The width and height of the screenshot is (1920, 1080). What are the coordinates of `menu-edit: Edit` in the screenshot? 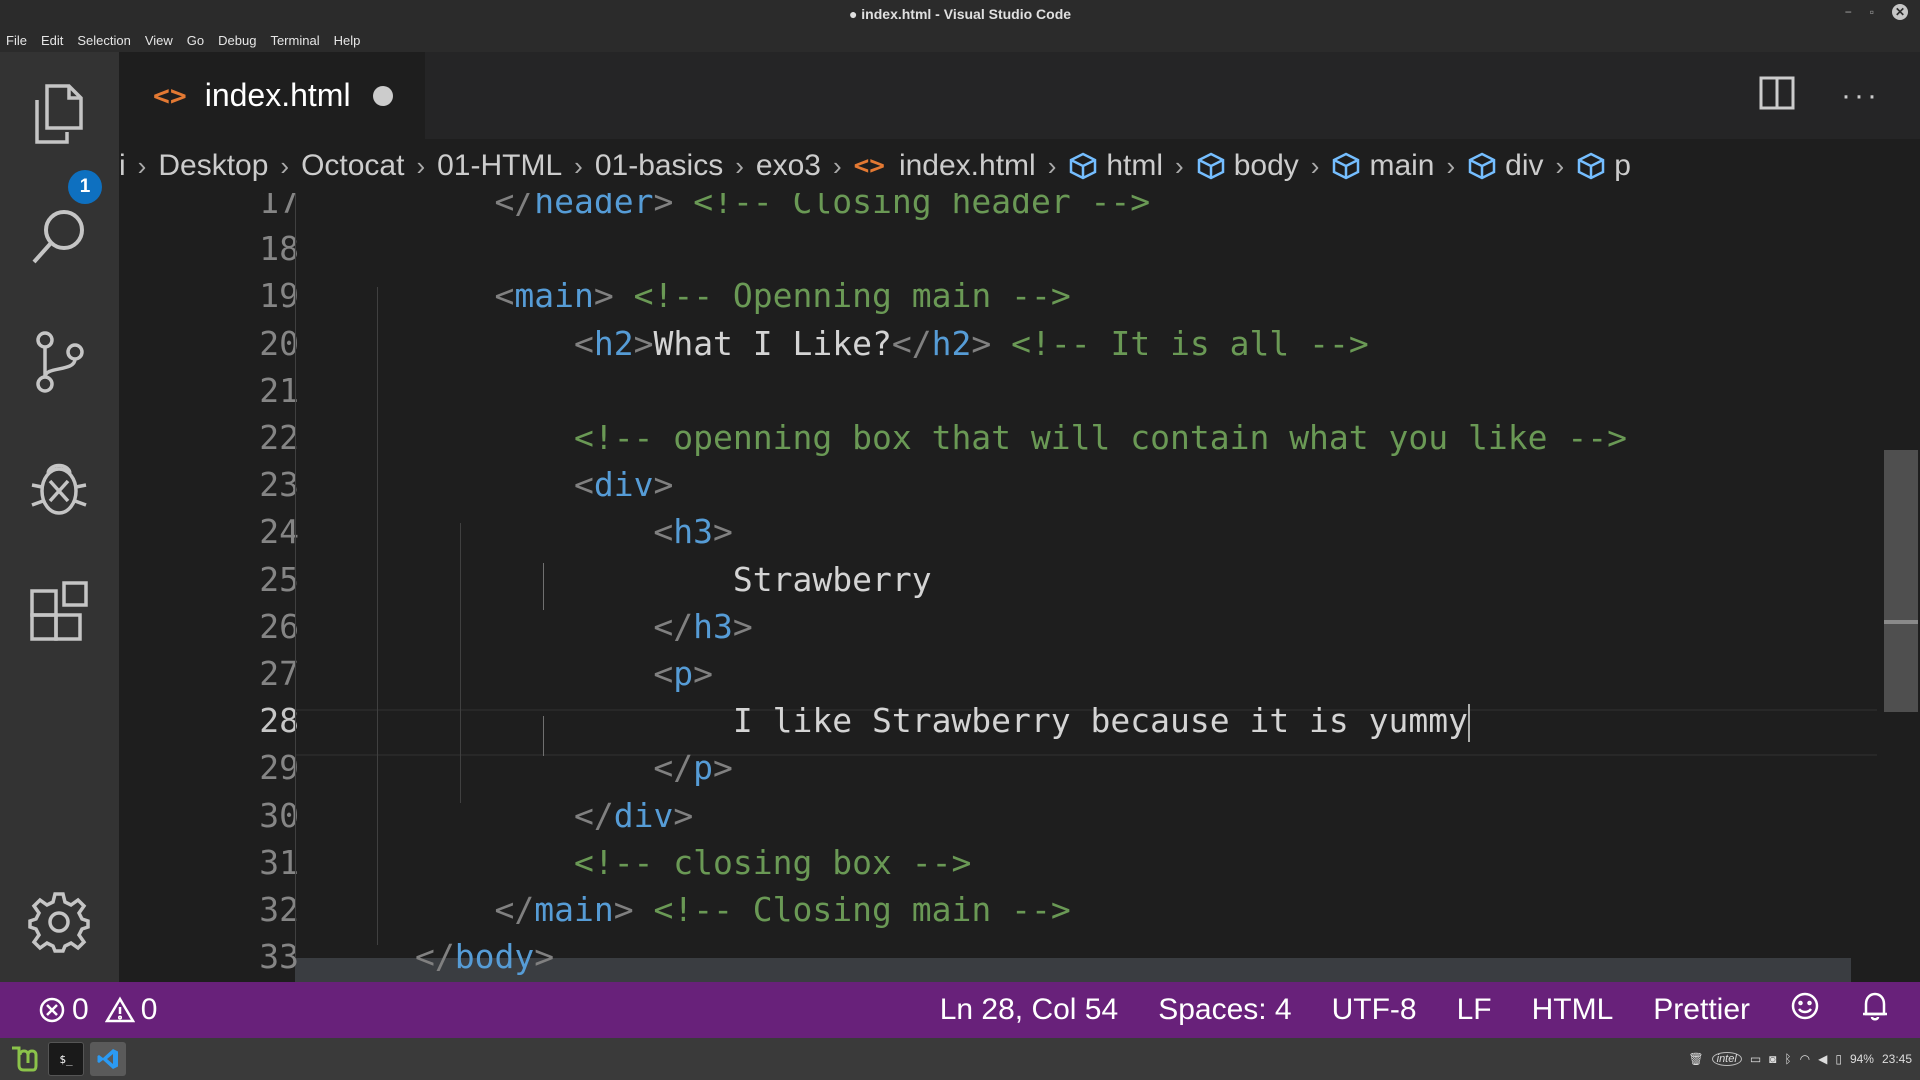 It's located at (52, 40).